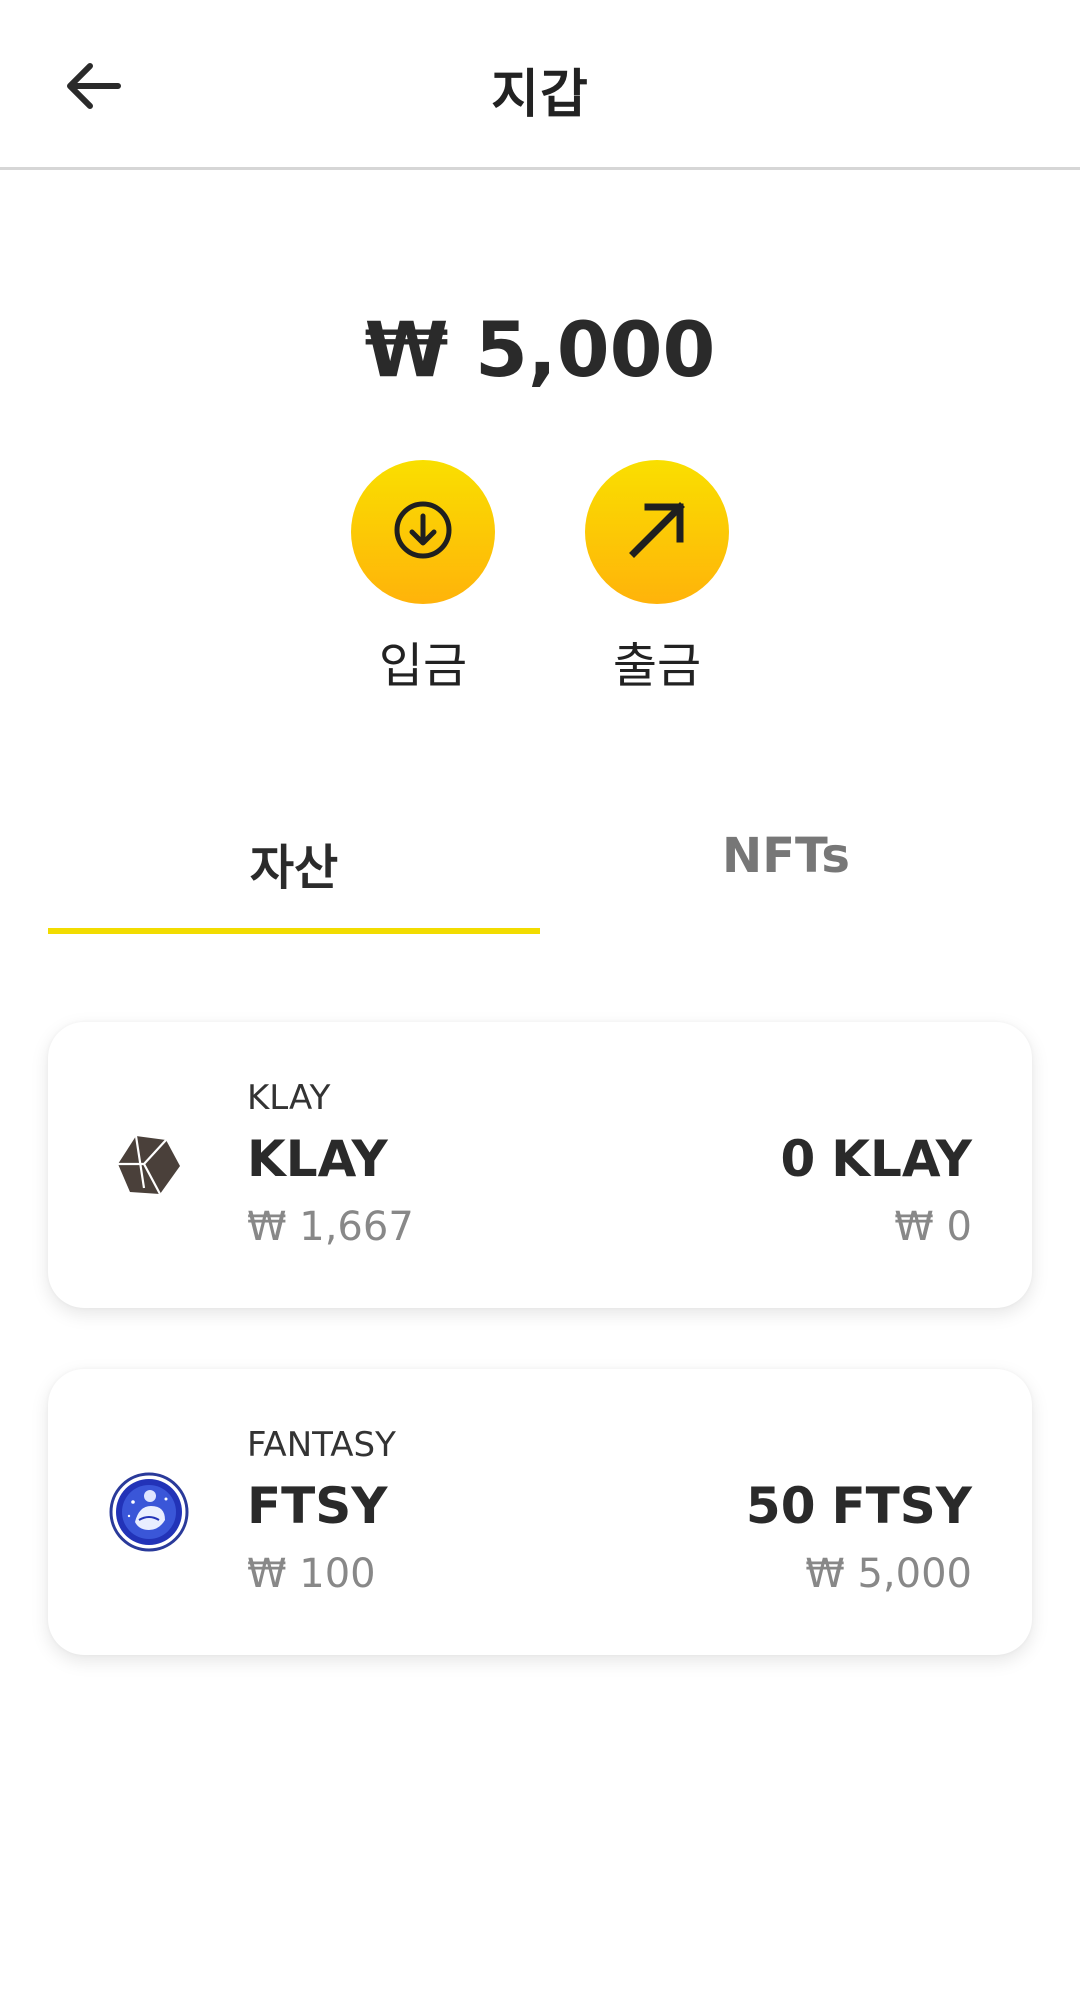  Describe the element at coordinates (317, 1159) in the screenshot. I see `asset-symbol: KLAY` at that location.